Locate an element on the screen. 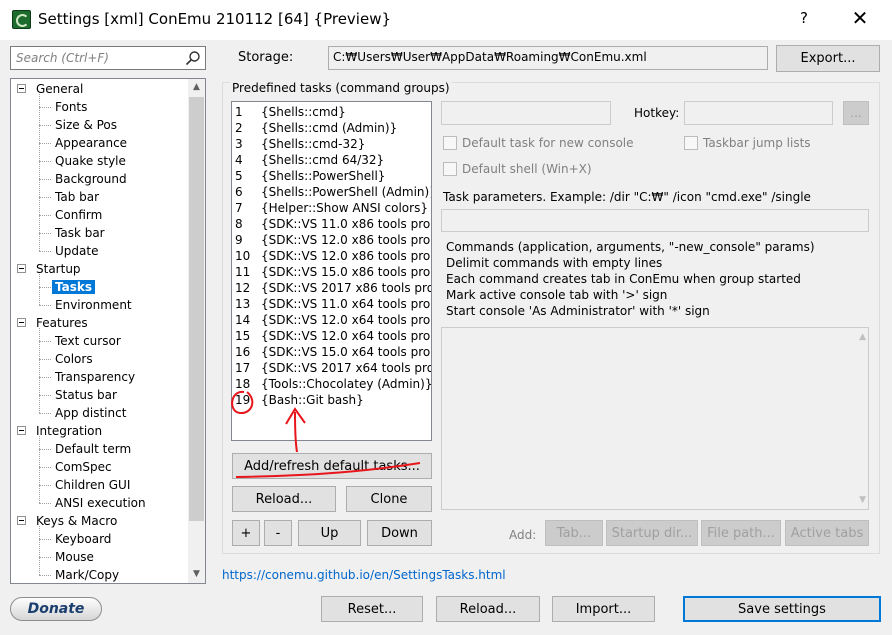 Image resolution: width=892 pixels, height=635 pixels. task-list-item: 13 {SDK::VS 11.0 x64 tools prom is located at coordinates (333, 304).